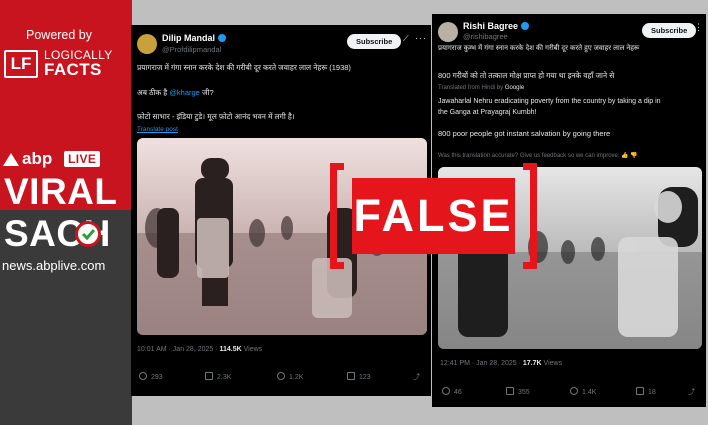  I want to click on stamp-box: FALSE, so click(433, 216).